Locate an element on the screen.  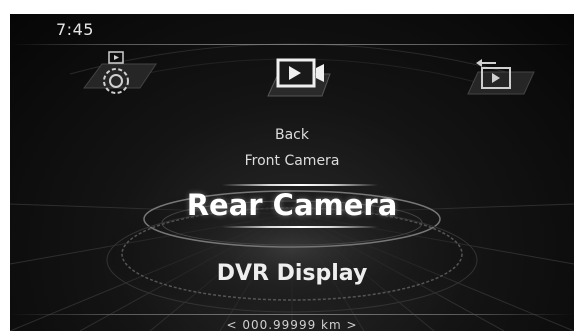
odometer-readout: < 000.99999 km > is located at coordinates (292, 324).